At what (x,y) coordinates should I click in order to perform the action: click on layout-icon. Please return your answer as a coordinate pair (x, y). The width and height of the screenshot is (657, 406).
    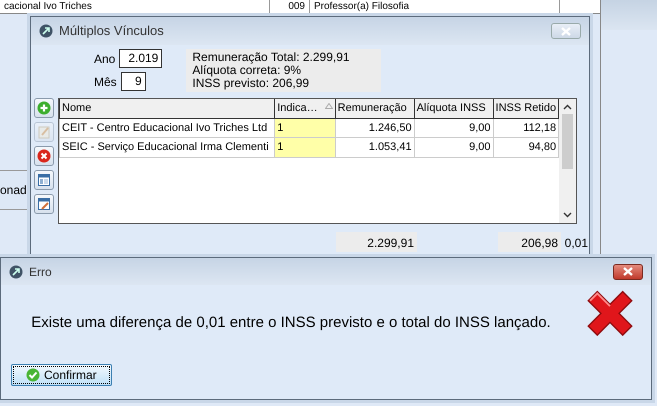
    Looking at the image, I should click on (44, 180).